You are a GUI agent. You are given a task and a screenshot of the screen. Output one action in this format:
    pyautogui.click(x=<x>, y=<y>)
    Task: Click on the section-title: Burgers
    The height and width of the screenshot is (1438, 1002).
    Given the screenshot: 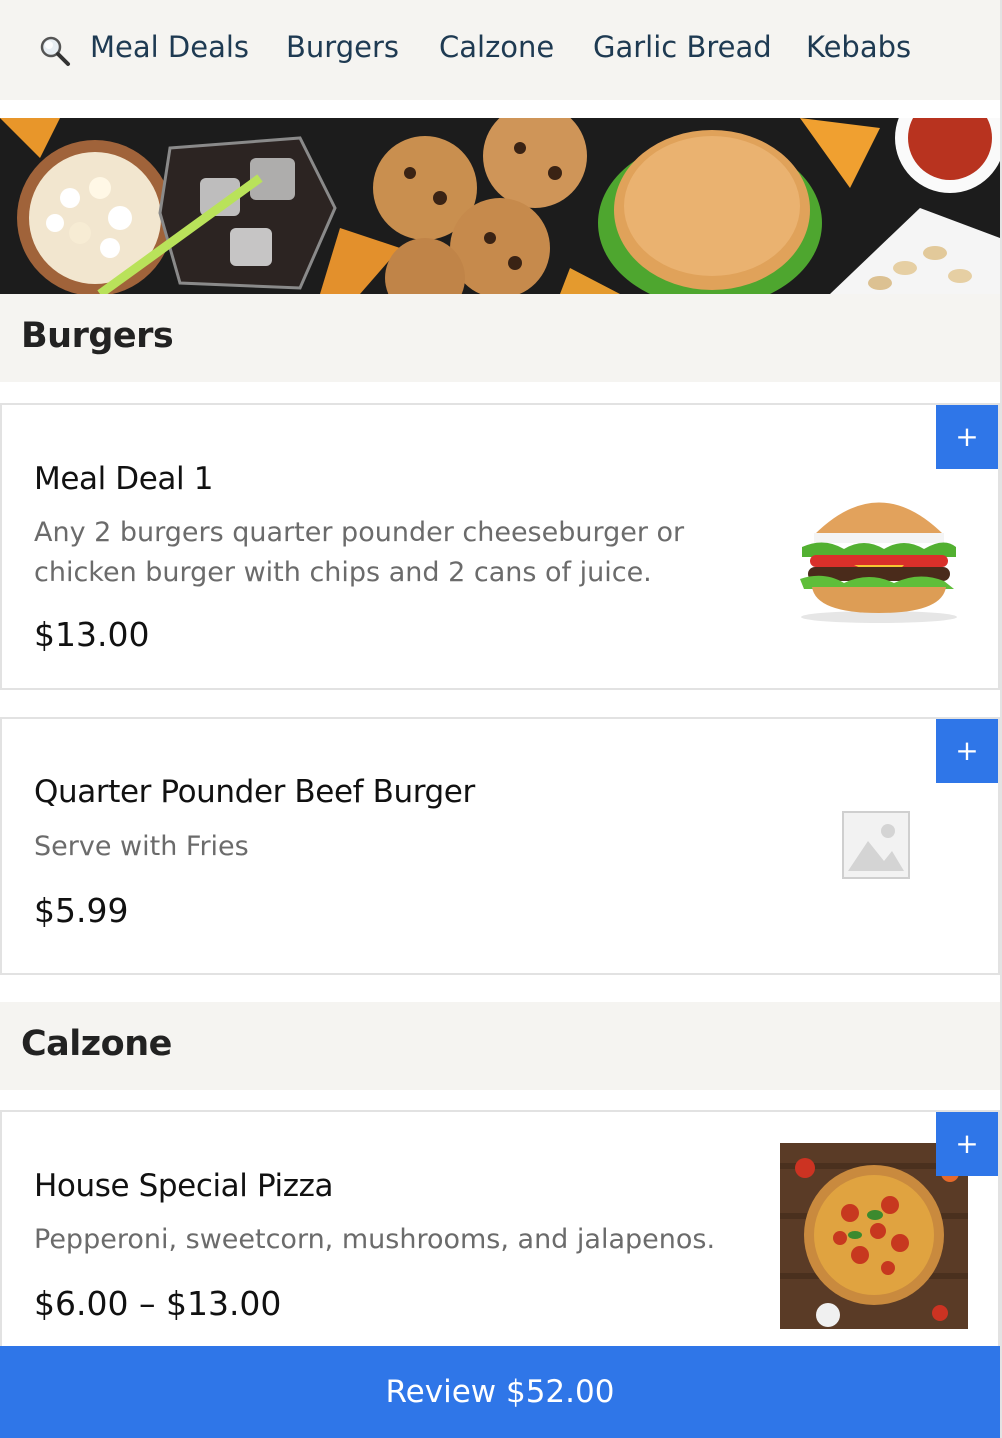 What is the action you would take?
    pyautogui.click(x=97, y=336)
    